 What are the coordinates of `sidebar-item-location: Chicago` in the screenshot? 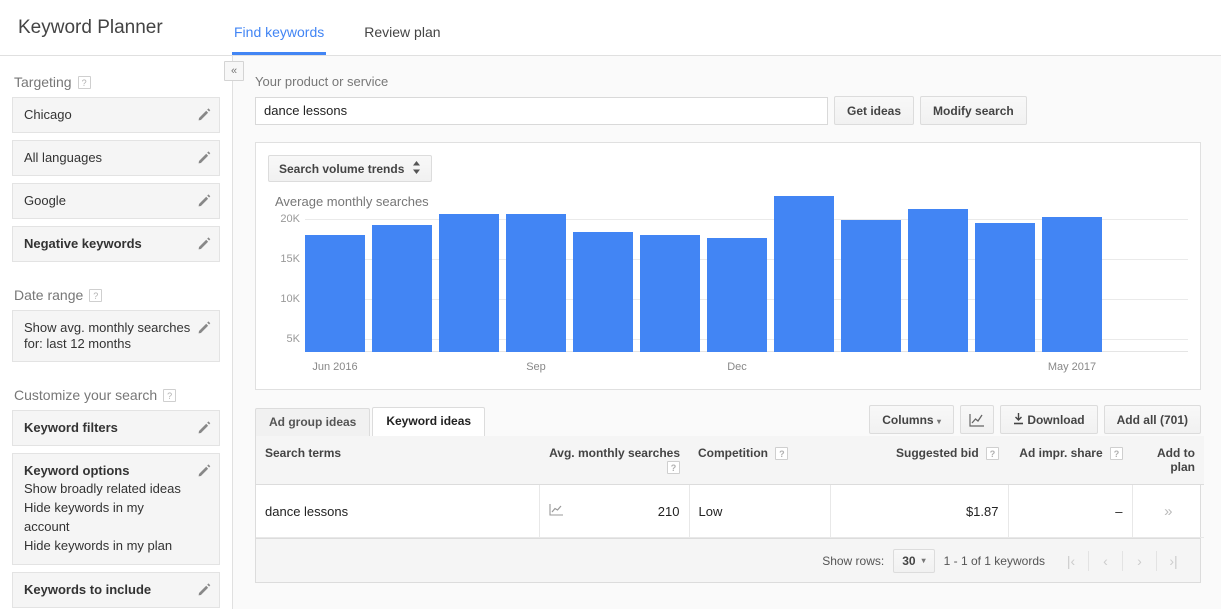 It's located at (116, 115).